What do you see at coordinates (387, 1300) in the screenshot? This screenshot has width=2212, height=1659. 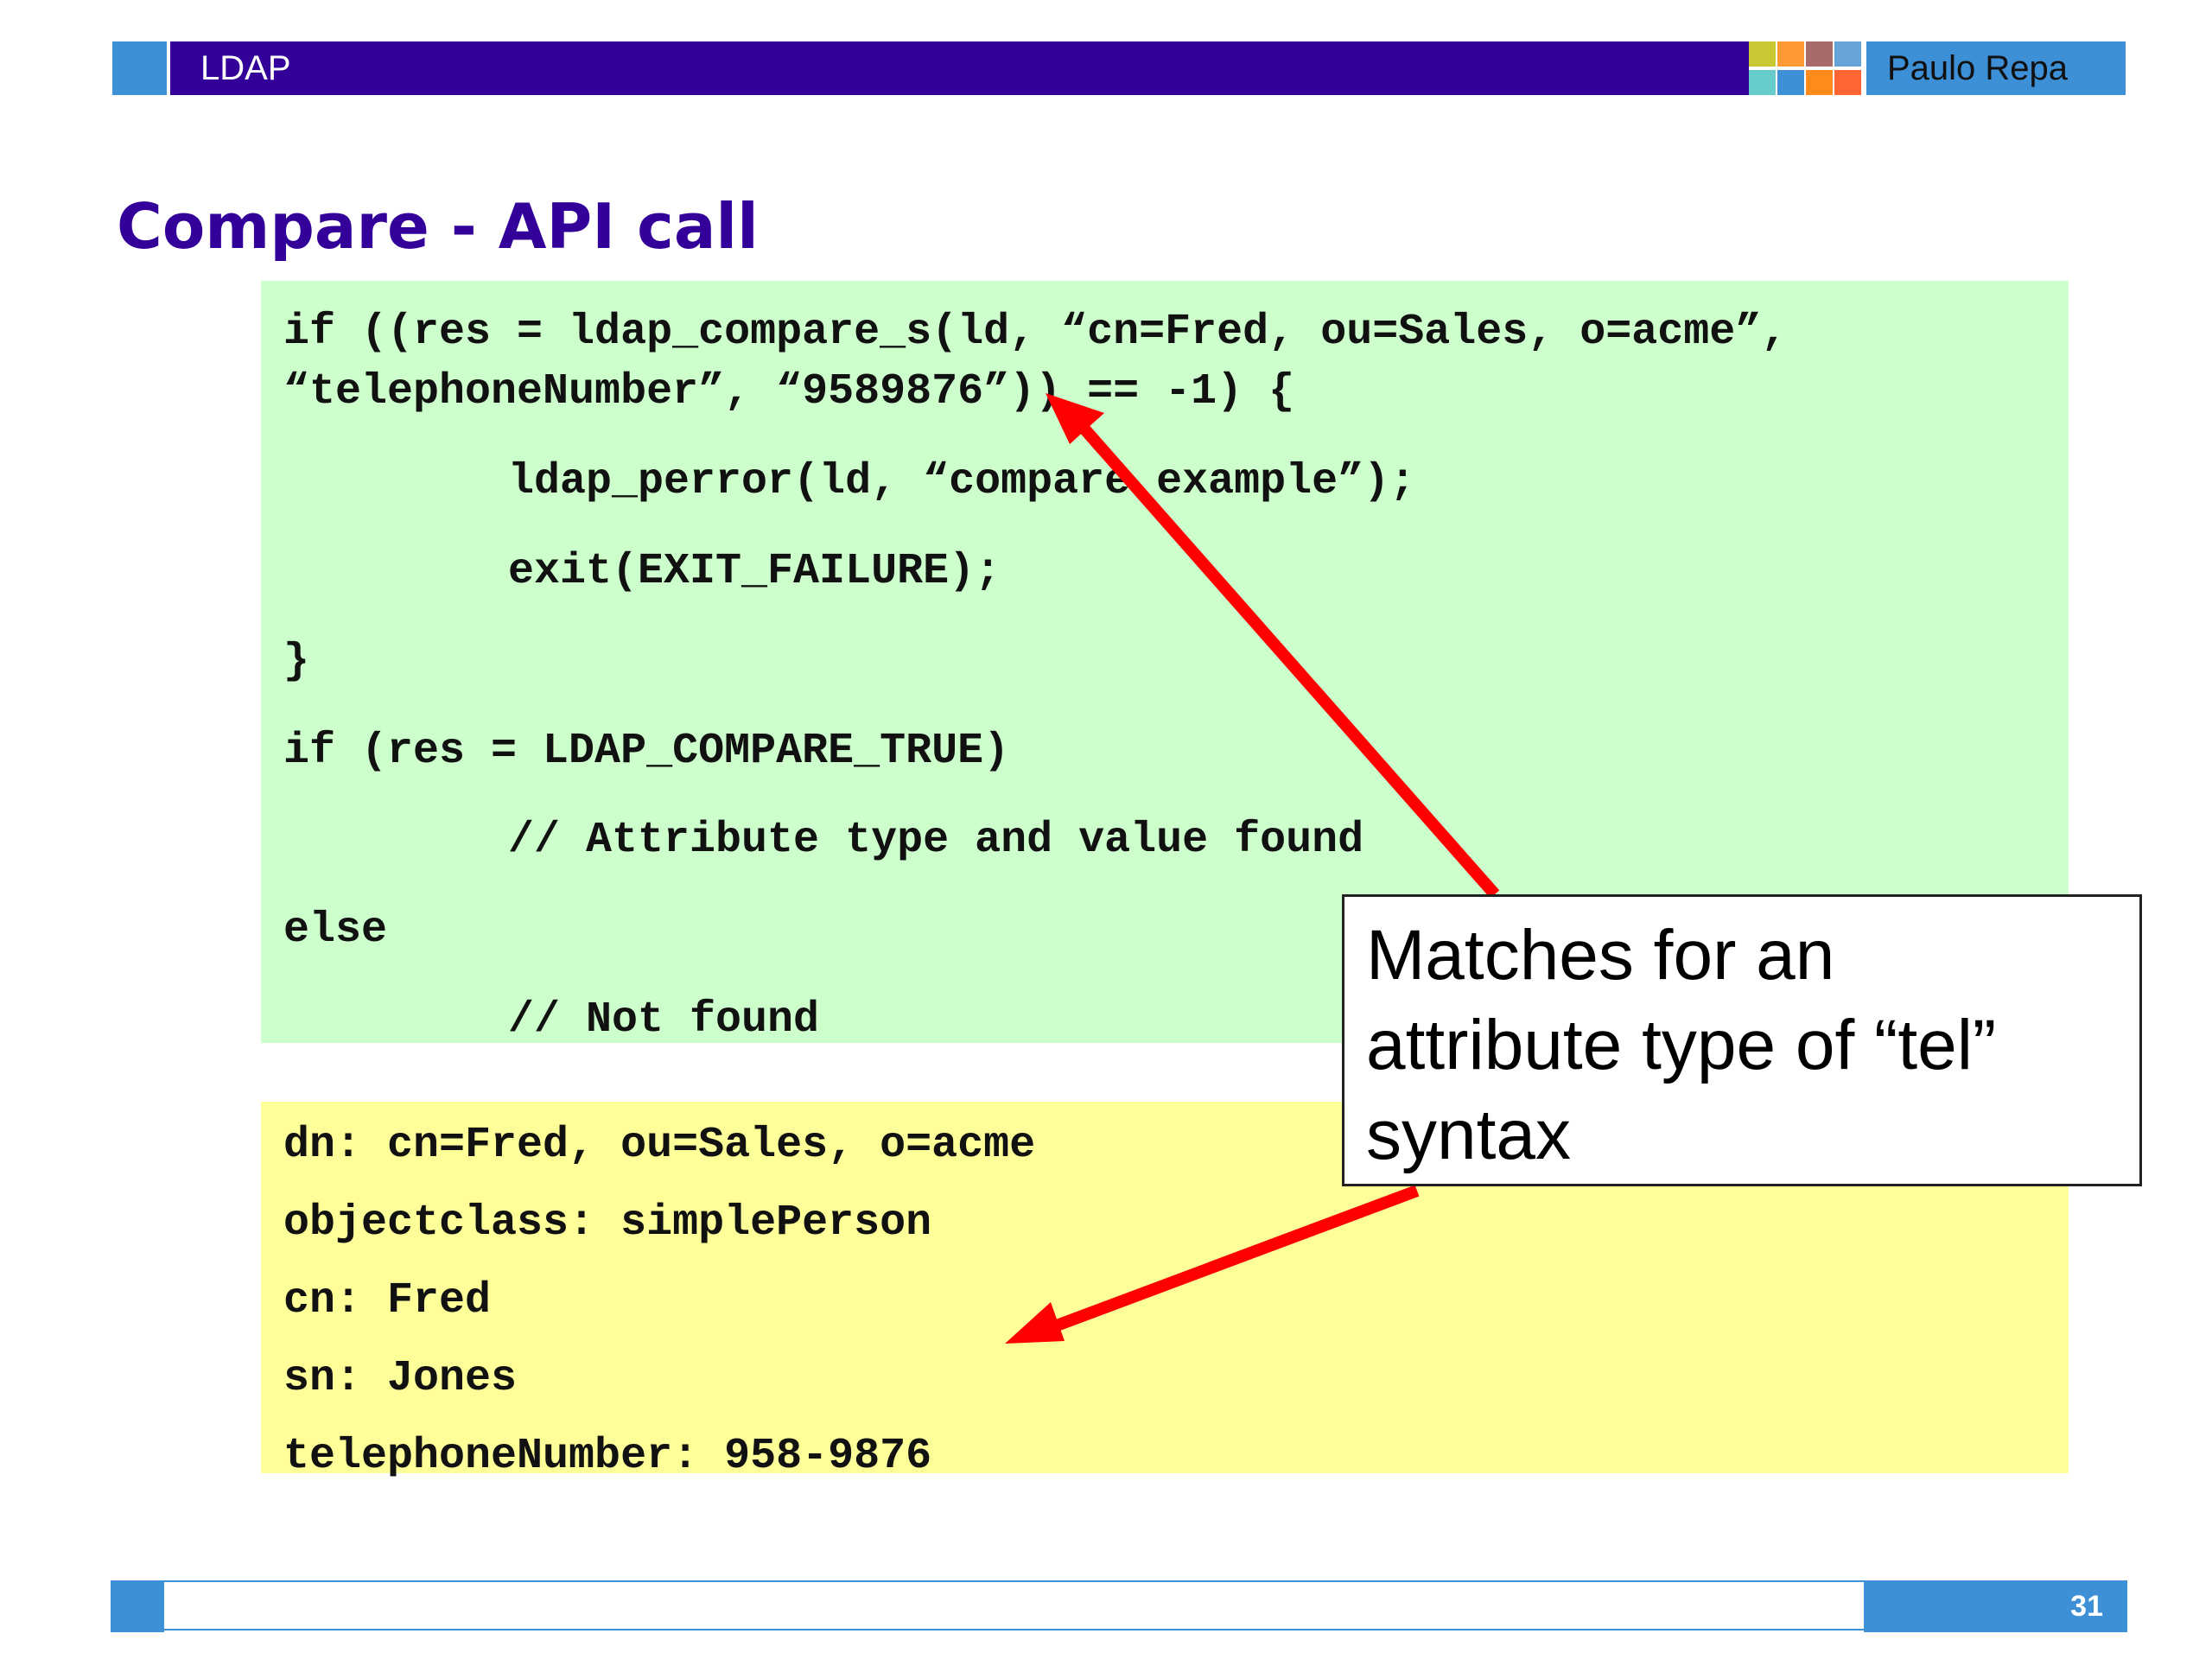 I see `ldif-line: cn: Fred` at bounding box center [387, 1300].